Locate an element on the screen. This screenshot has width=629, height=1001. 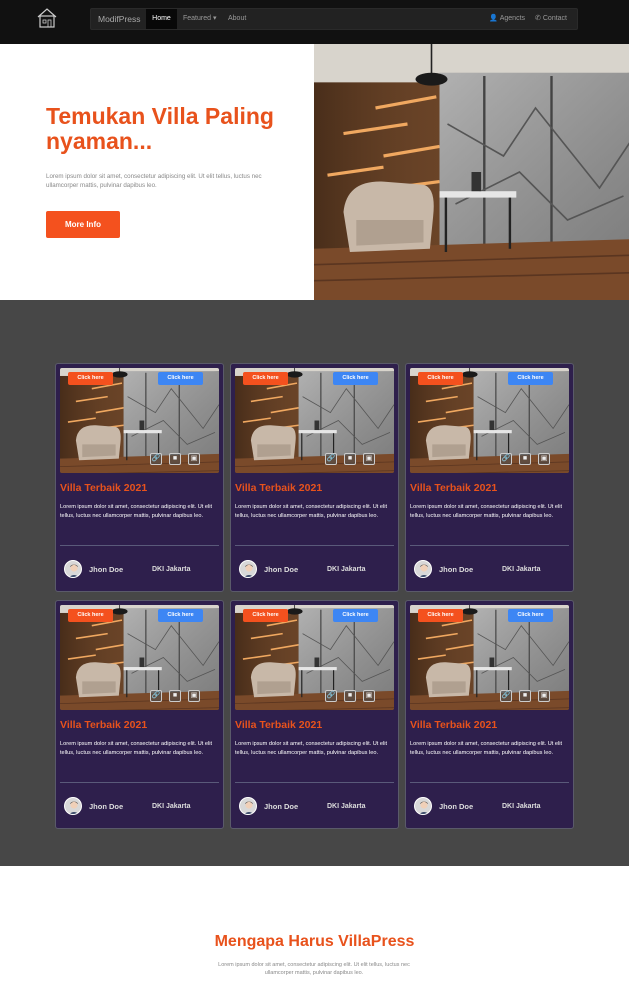
brand-link: ModifPress is located at coordinates (119, 19).